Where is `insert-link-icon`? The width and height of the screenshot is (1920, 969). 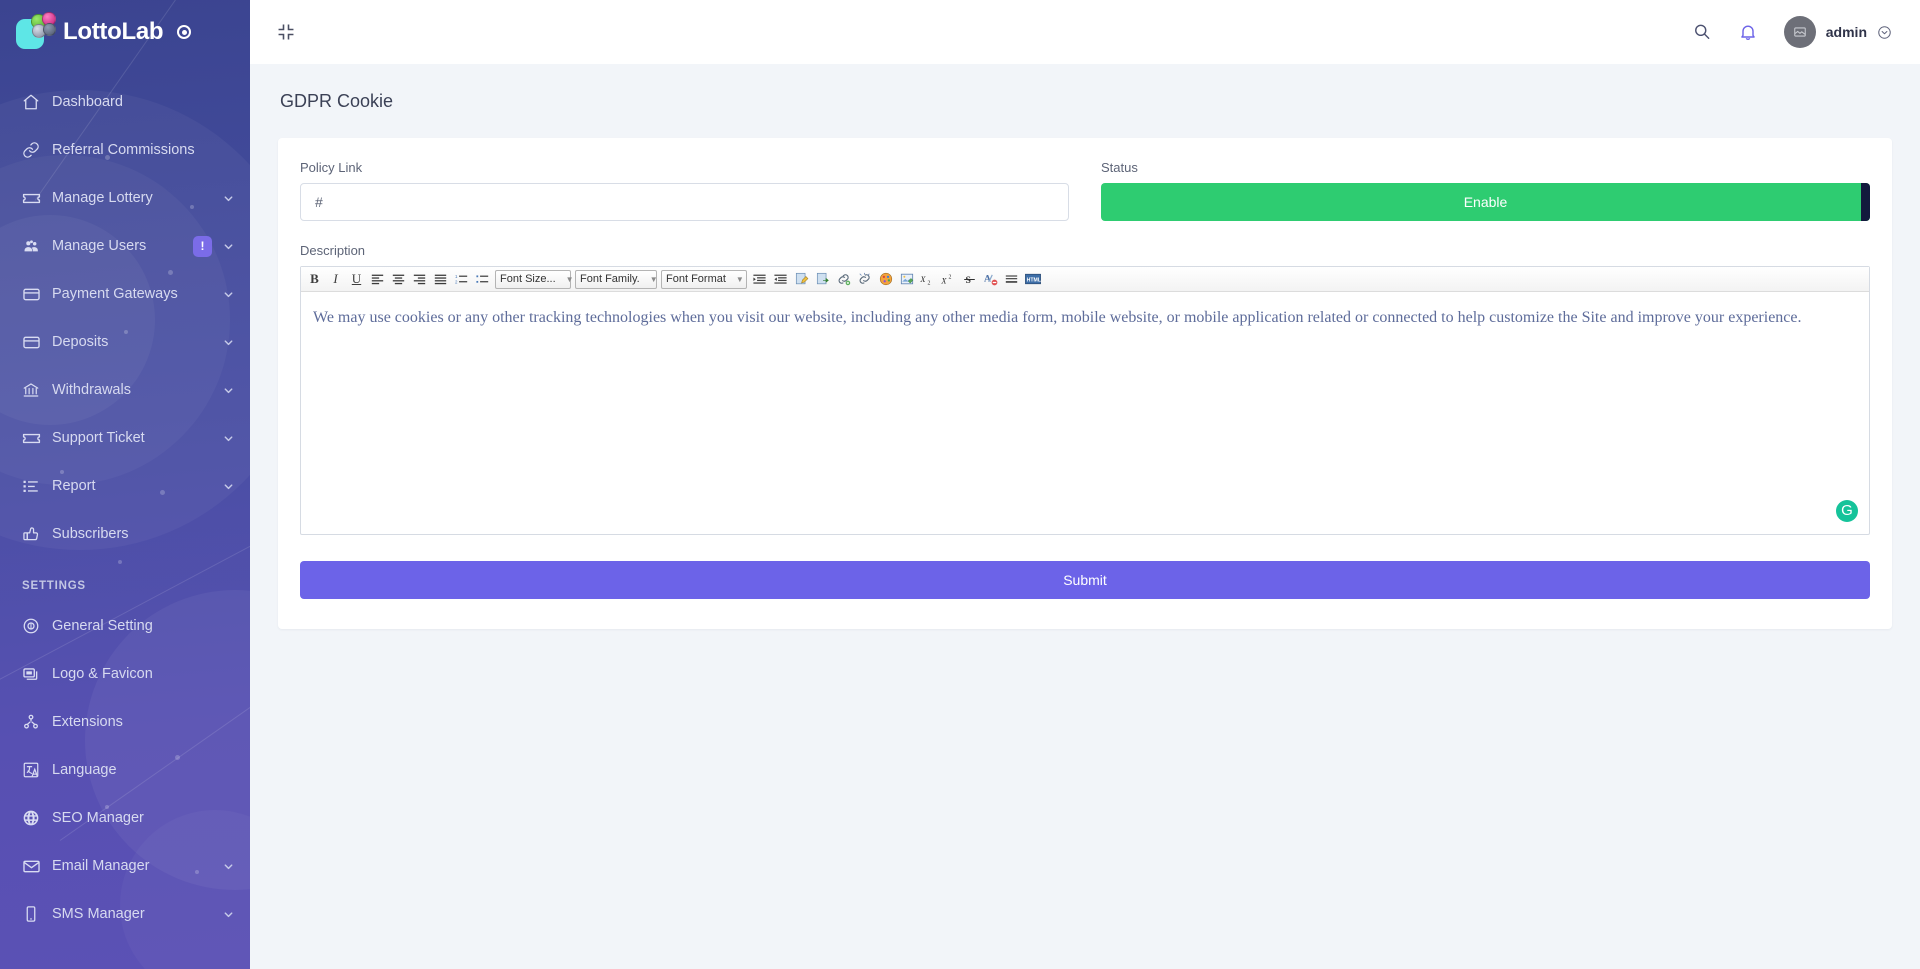 insert-link-icon is located at coordinates (843, 279).